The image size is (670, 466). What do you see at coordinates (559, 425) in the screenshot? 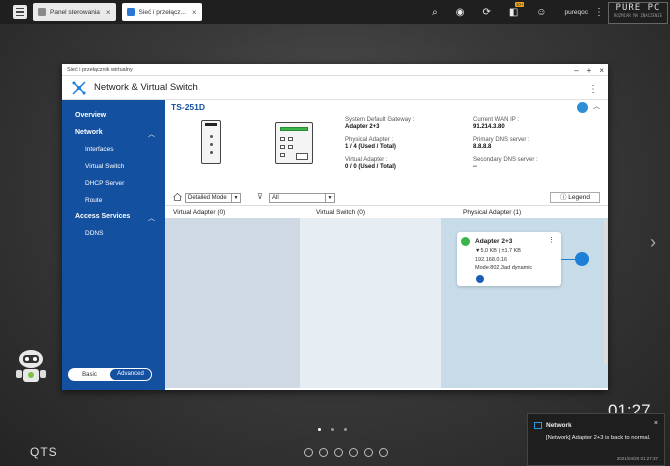
I see `notification-title: Network` at bounding box center [559, 425].